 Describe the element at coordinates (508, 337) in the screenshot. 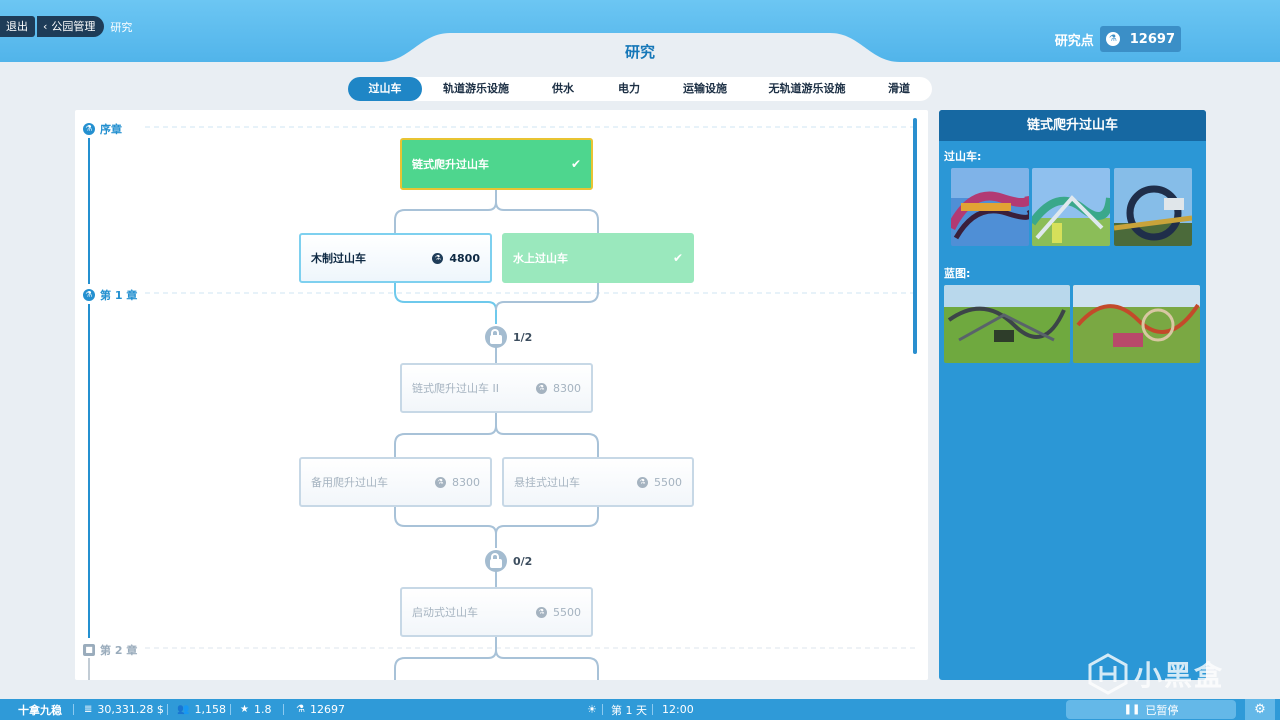

I see `chapter-gate-1: 1/2` at that location.